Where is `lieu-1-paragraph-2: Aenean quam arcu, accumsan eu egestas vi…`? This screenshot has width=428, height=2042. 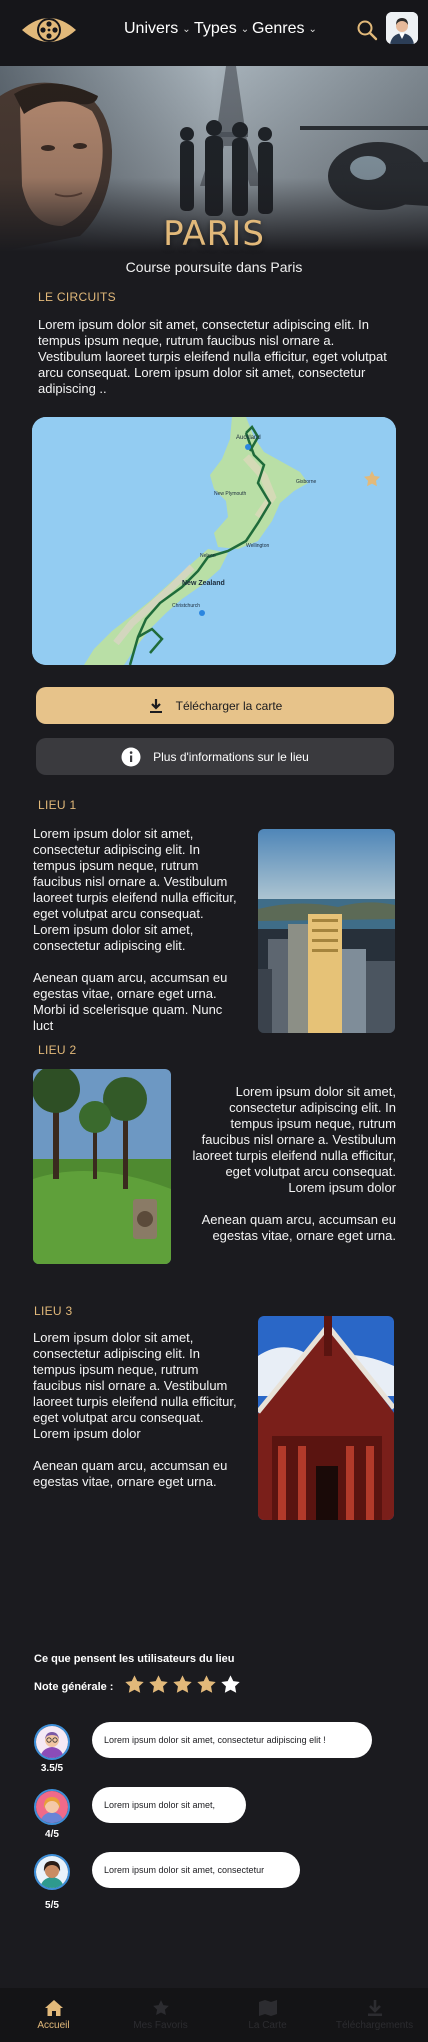 lieu-1-paragraph-2: Aenean quam arcu, accumsan eu egestas vi… is located at coordinates (130, 1001).